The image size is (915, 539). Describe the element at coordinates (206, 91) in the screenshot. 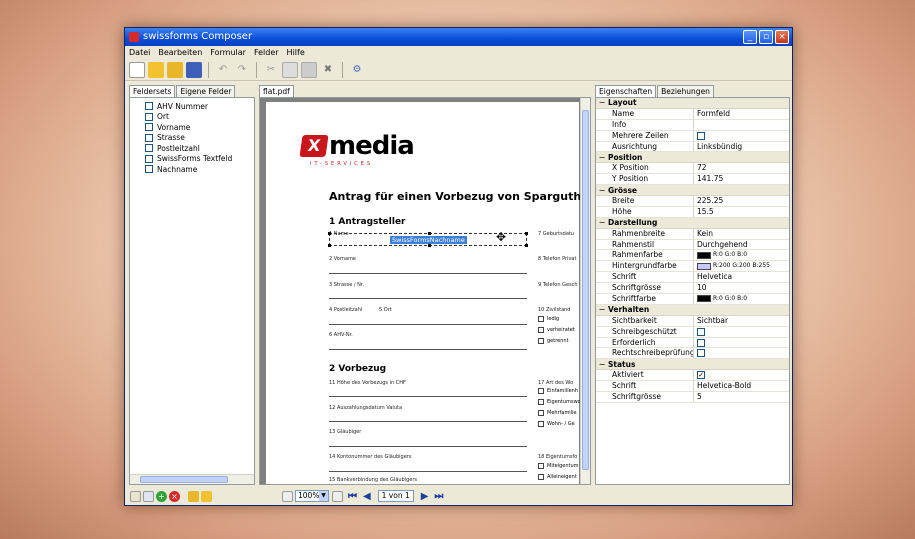

I see `tab-eigene-felder: Eigene Felder` at that location.